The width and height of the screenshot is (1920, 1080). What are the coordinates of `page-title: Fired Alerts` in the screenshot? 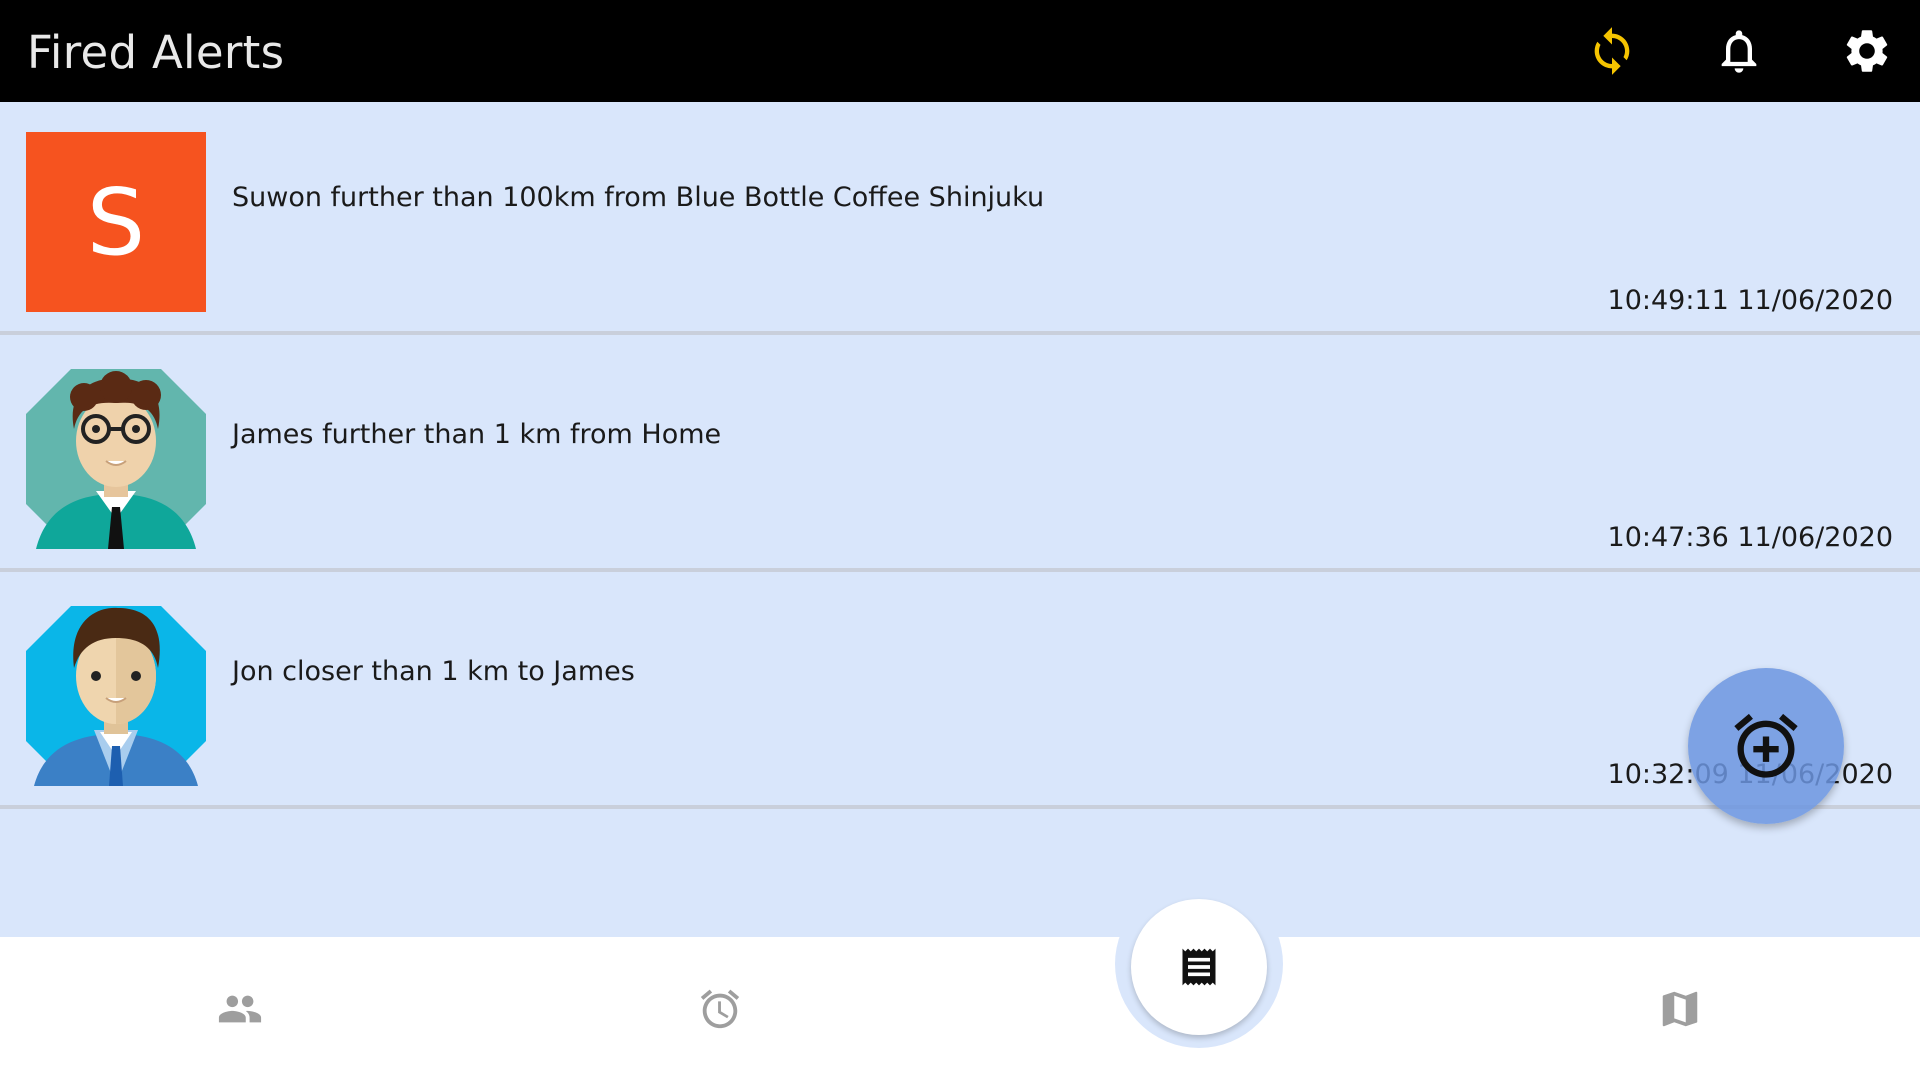 It's located at (156, 52).